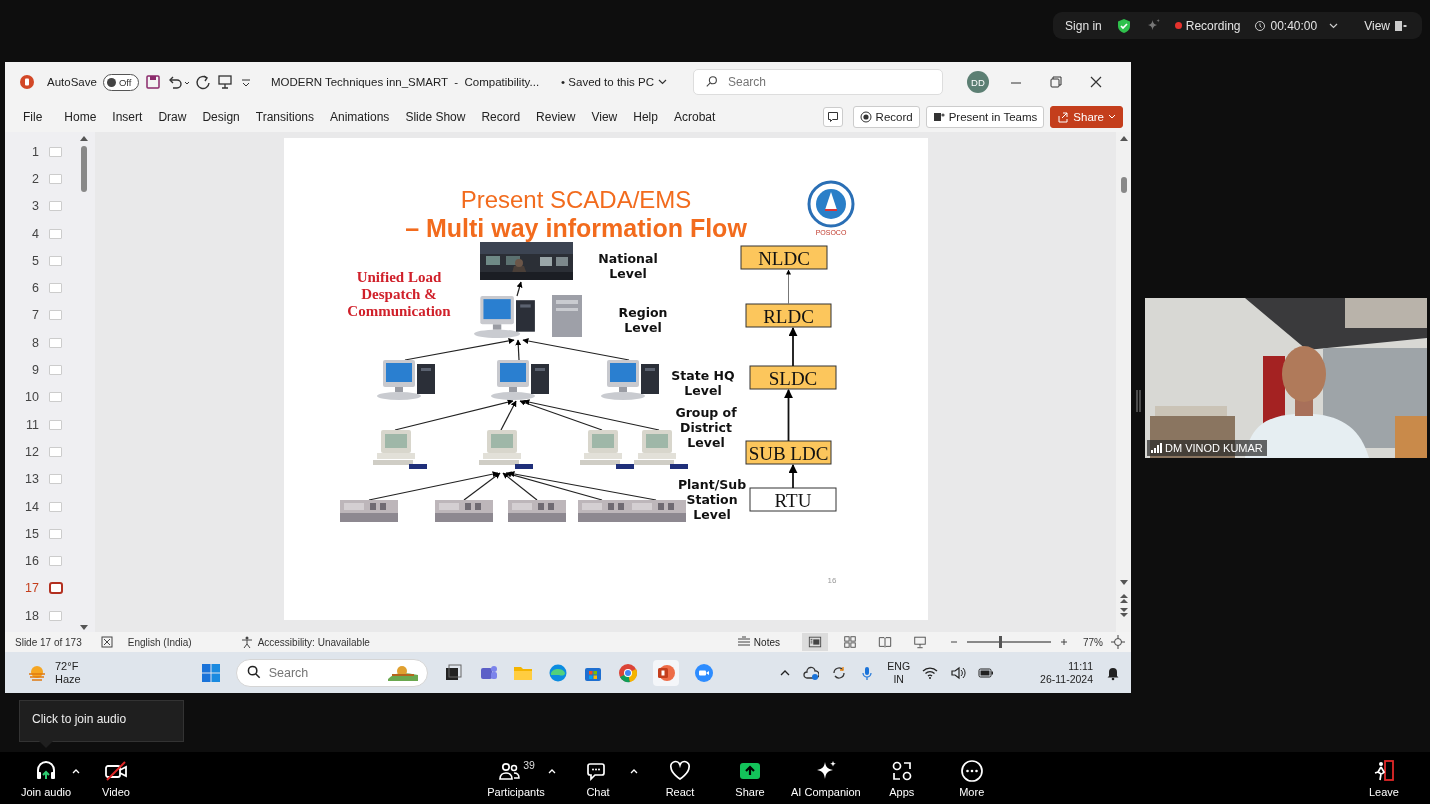 The width and height of the screenshot is (1430, 804). I want to click on level-label: State HQ Level, so click(702, 383).